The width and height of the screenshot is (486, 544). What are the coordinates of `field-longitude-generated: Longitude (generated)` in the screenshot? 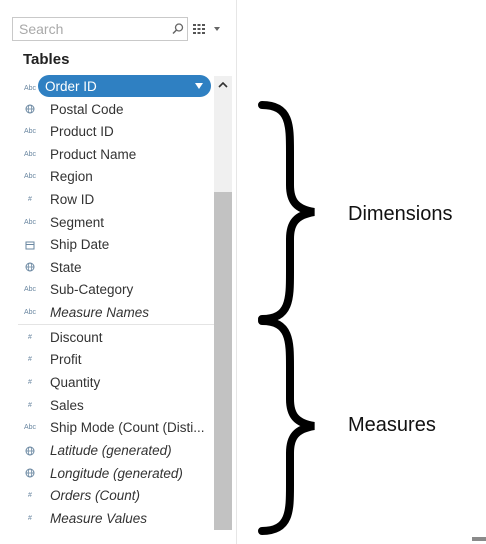 It's located at (116, 473).